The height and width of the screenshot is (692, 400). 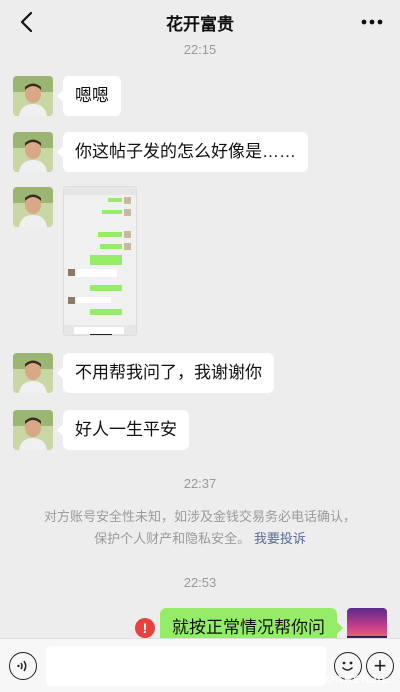 What do you see at coordinates (186, 666) in the screenshot?
I see `message-input` at bounding box center [186, 666].